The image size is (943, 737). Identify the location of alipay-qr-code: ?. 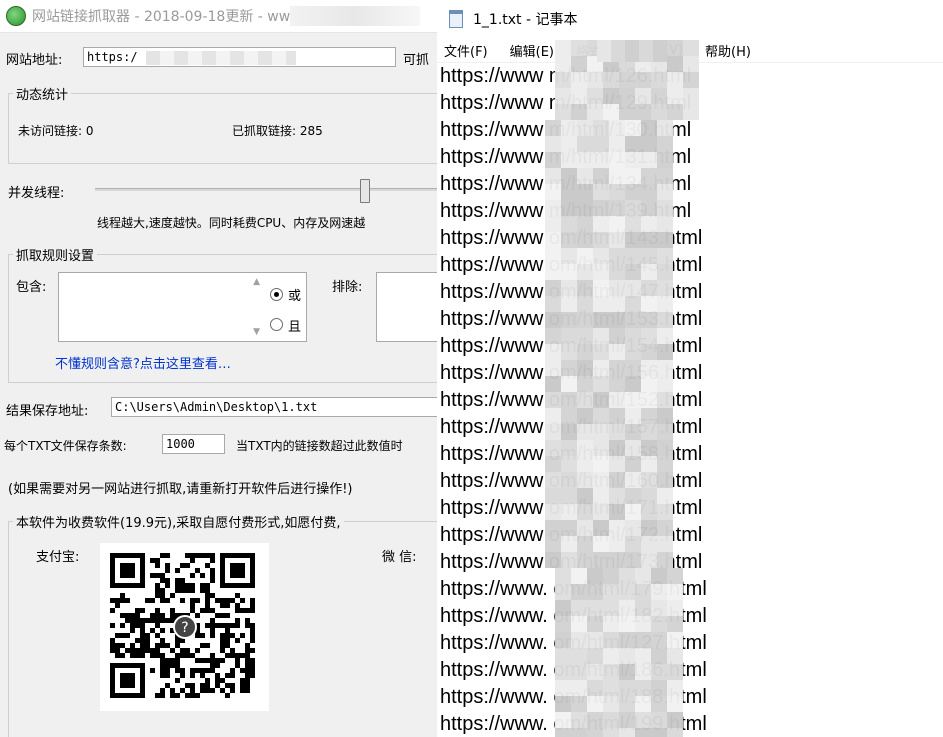
(184, 627).